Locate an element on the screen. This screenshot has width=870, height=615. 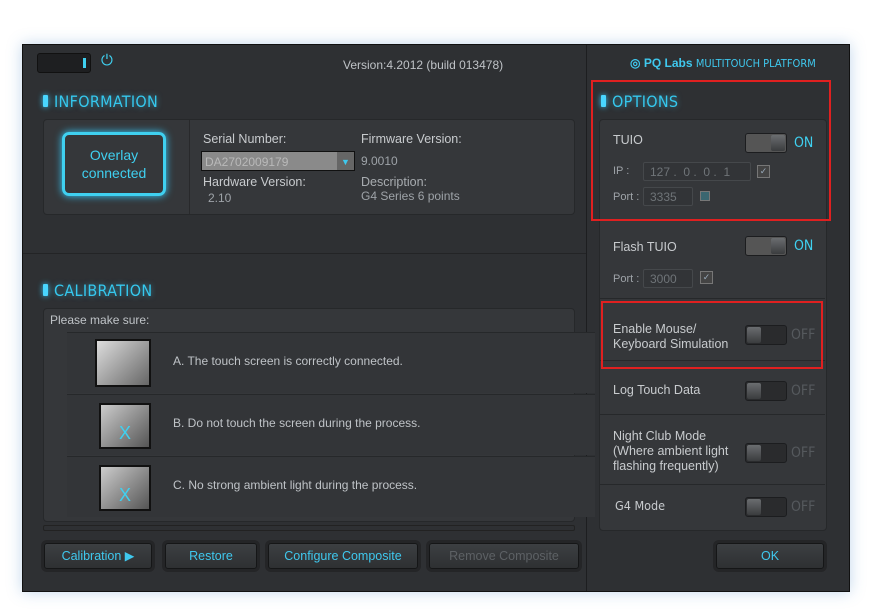
flash-port-checkbox: ✓ is located at coordinates (706, 277).